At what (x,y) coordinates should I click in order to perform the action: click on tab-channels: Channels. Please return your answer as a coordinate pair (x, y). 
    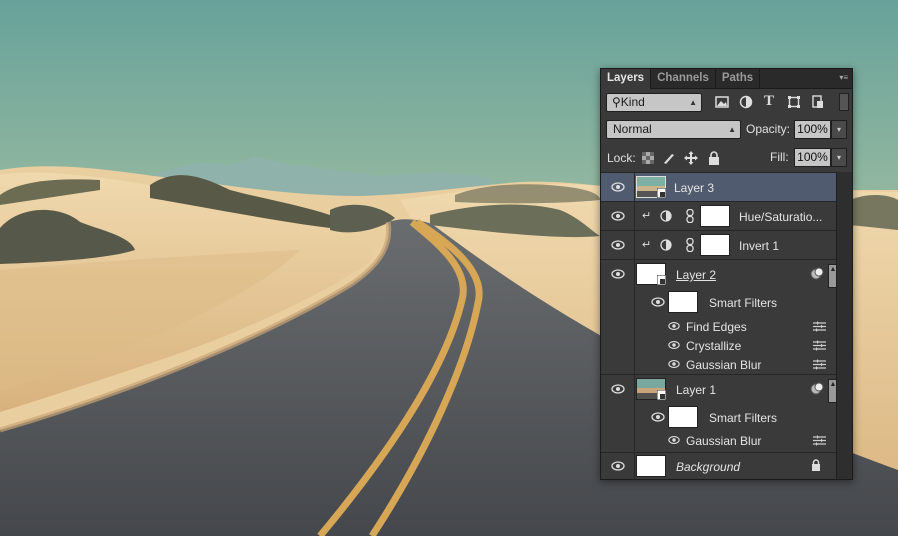
    Looking at the image, I should click on (683, 78).